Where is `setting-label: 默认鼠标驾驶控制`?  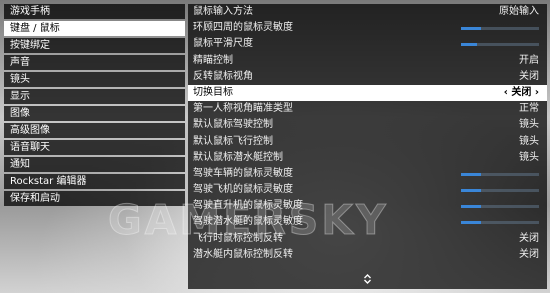 setting-label: 默认鼠标驾驶控制 is located at coordinates (233, 125).